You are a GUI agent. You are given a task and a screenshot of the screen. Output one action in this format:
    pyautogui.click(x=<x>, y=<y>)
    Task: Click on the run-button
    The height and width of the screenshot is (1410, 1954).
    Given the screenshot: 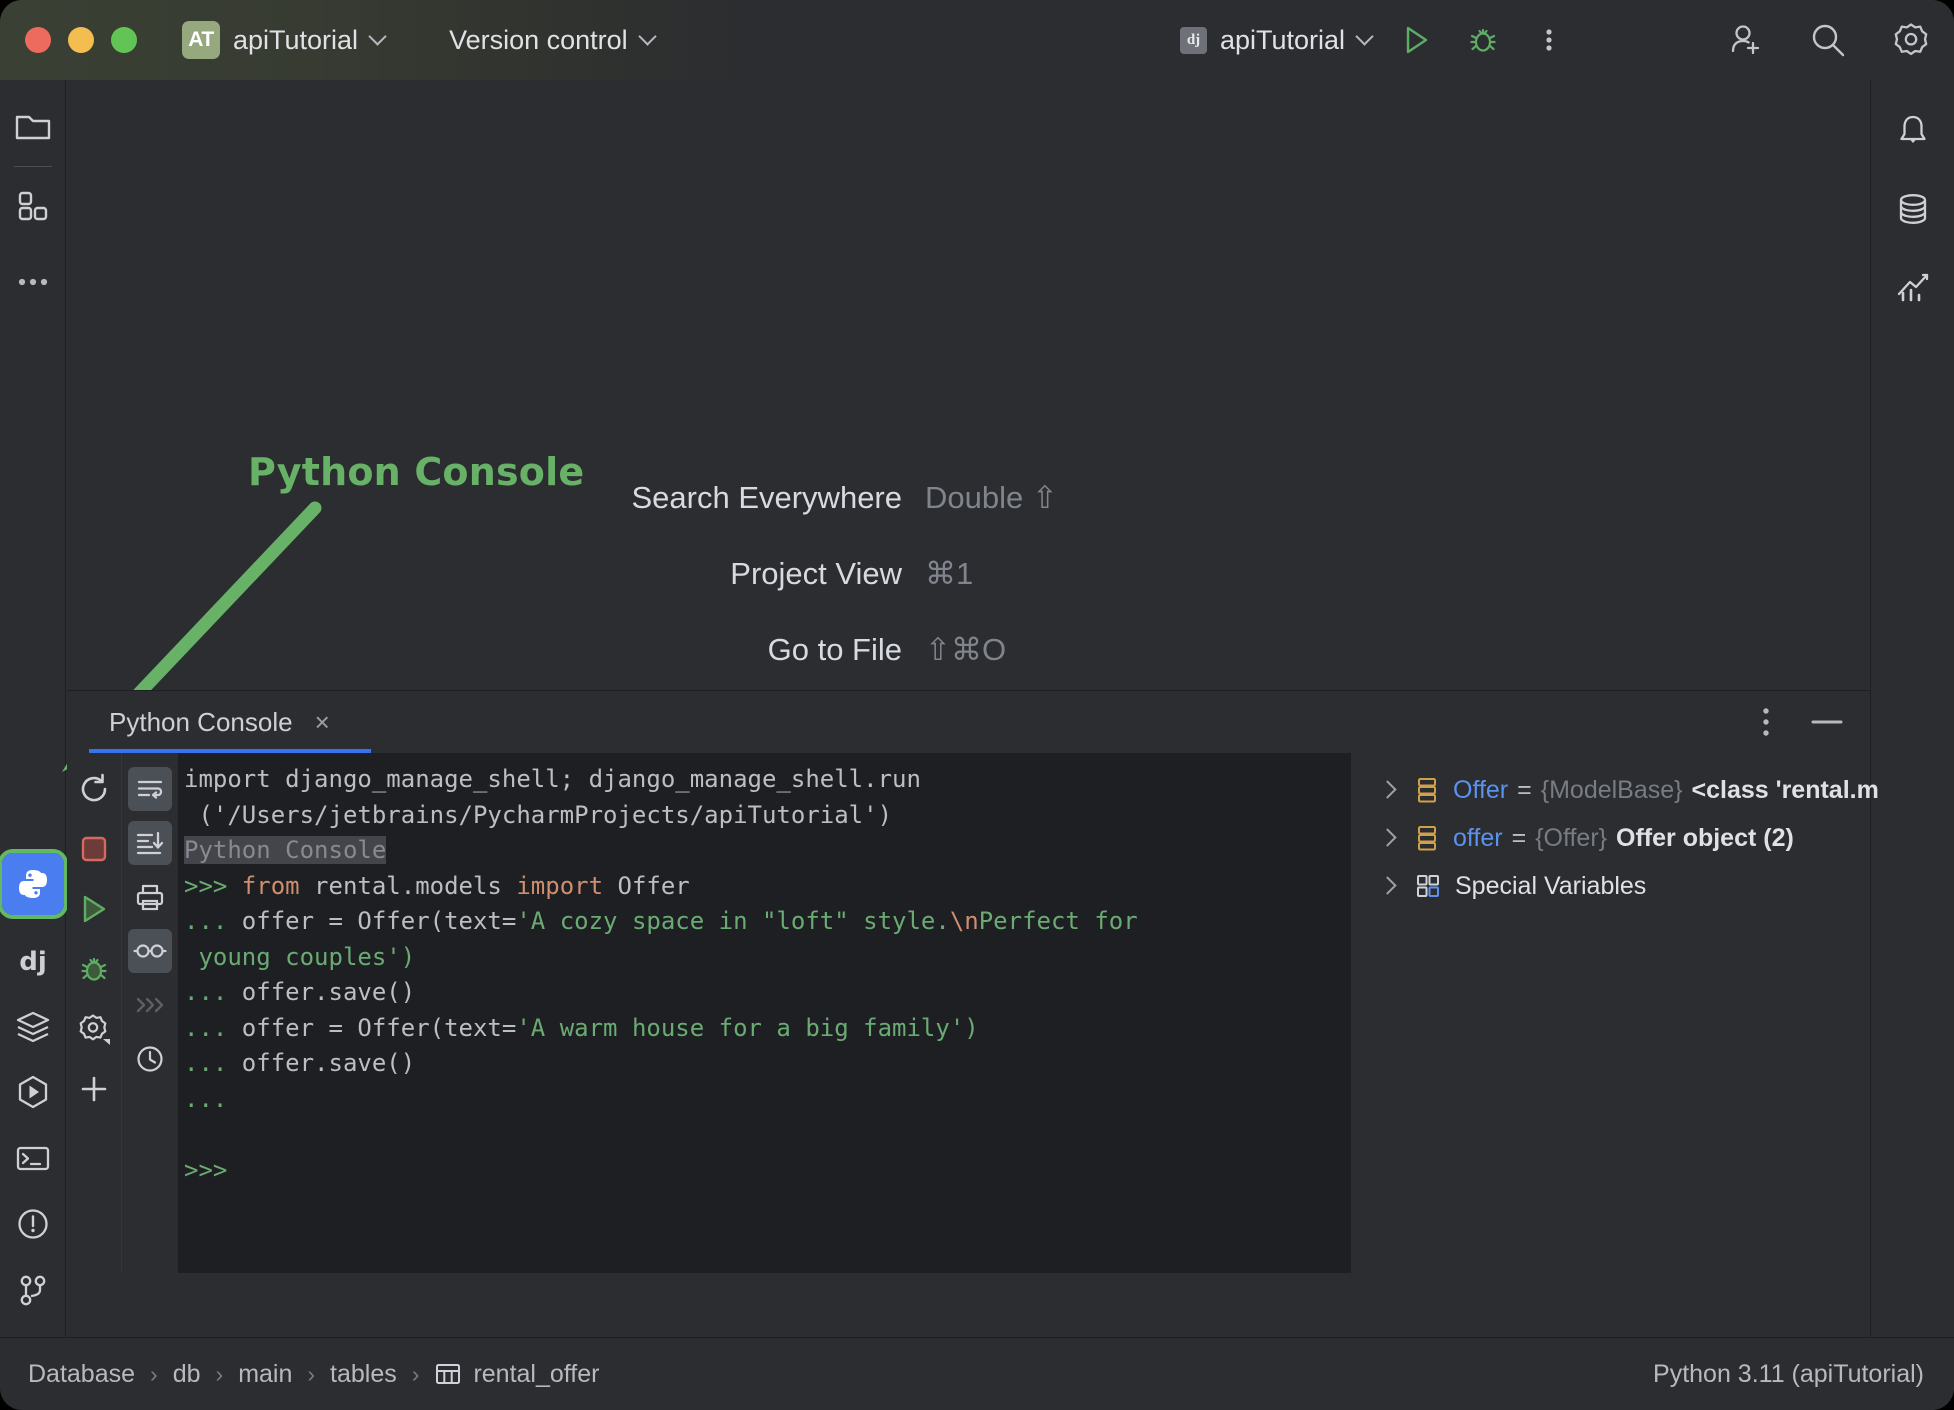 What is the action you would take?
    pyautogui.click(x=1417, y=40)
    